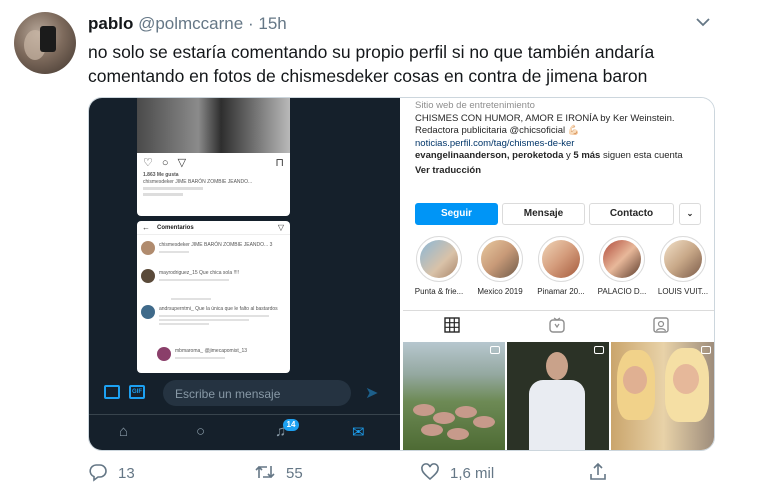  I want to click on gif-icon: GIF, so click(137, 392).